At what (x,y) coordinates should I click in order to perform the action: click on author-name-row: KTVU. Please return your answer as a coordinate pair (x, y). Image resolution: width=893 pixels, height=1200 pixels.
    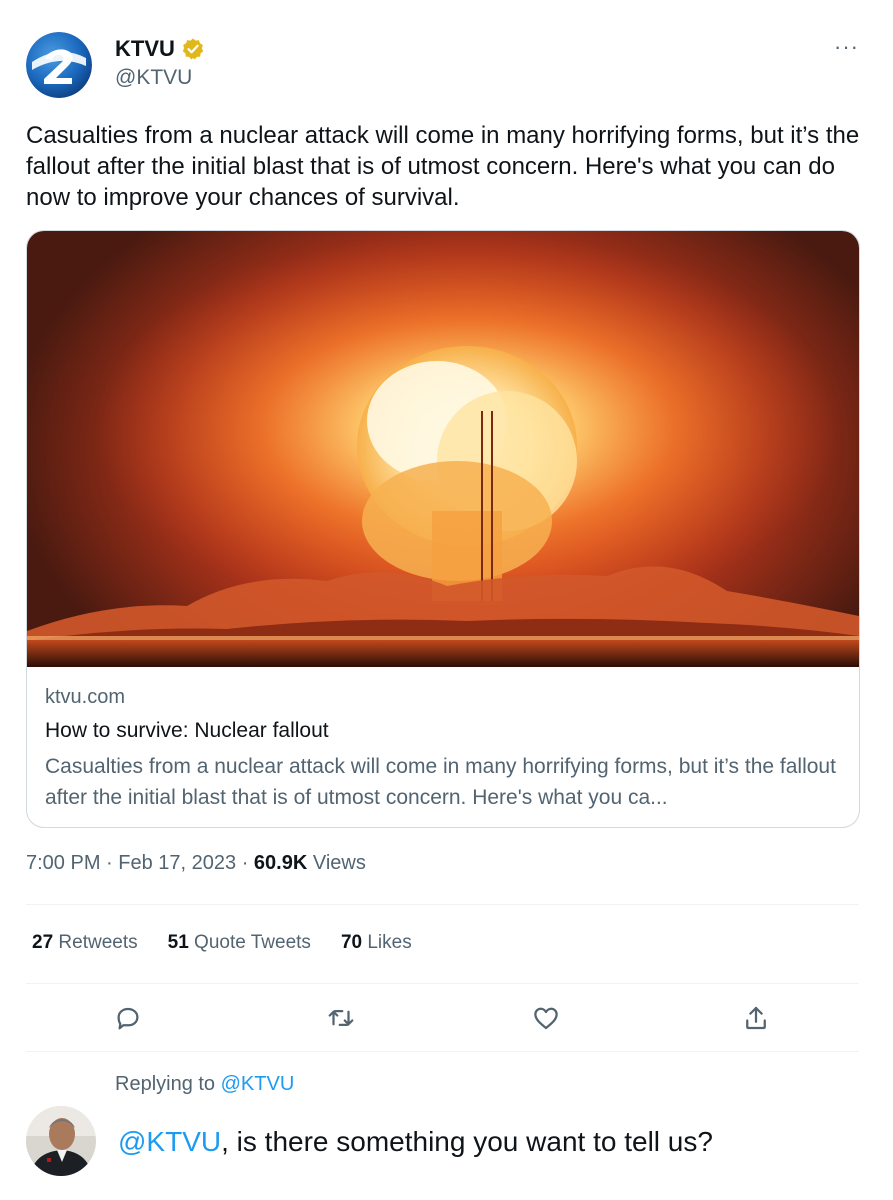
    Looking at the image, I should click on (160, 49).